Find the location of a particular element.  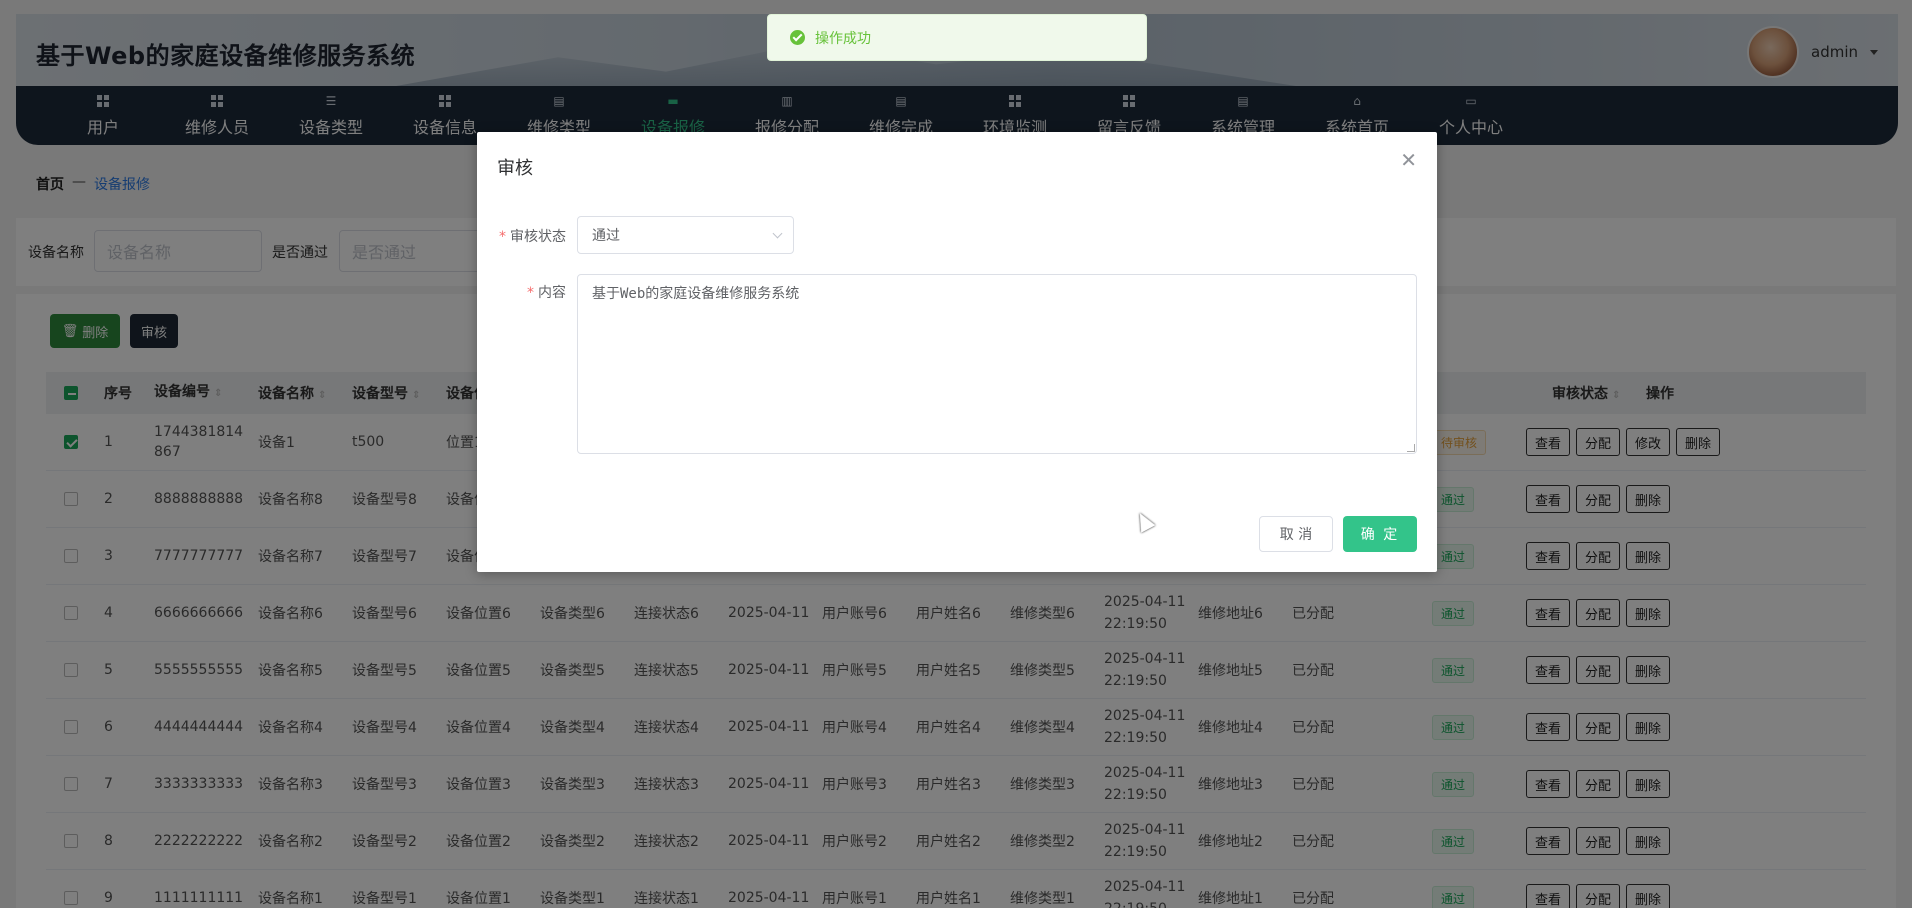

confirm-button: 确 定 is located at coordinates (1380, 534).